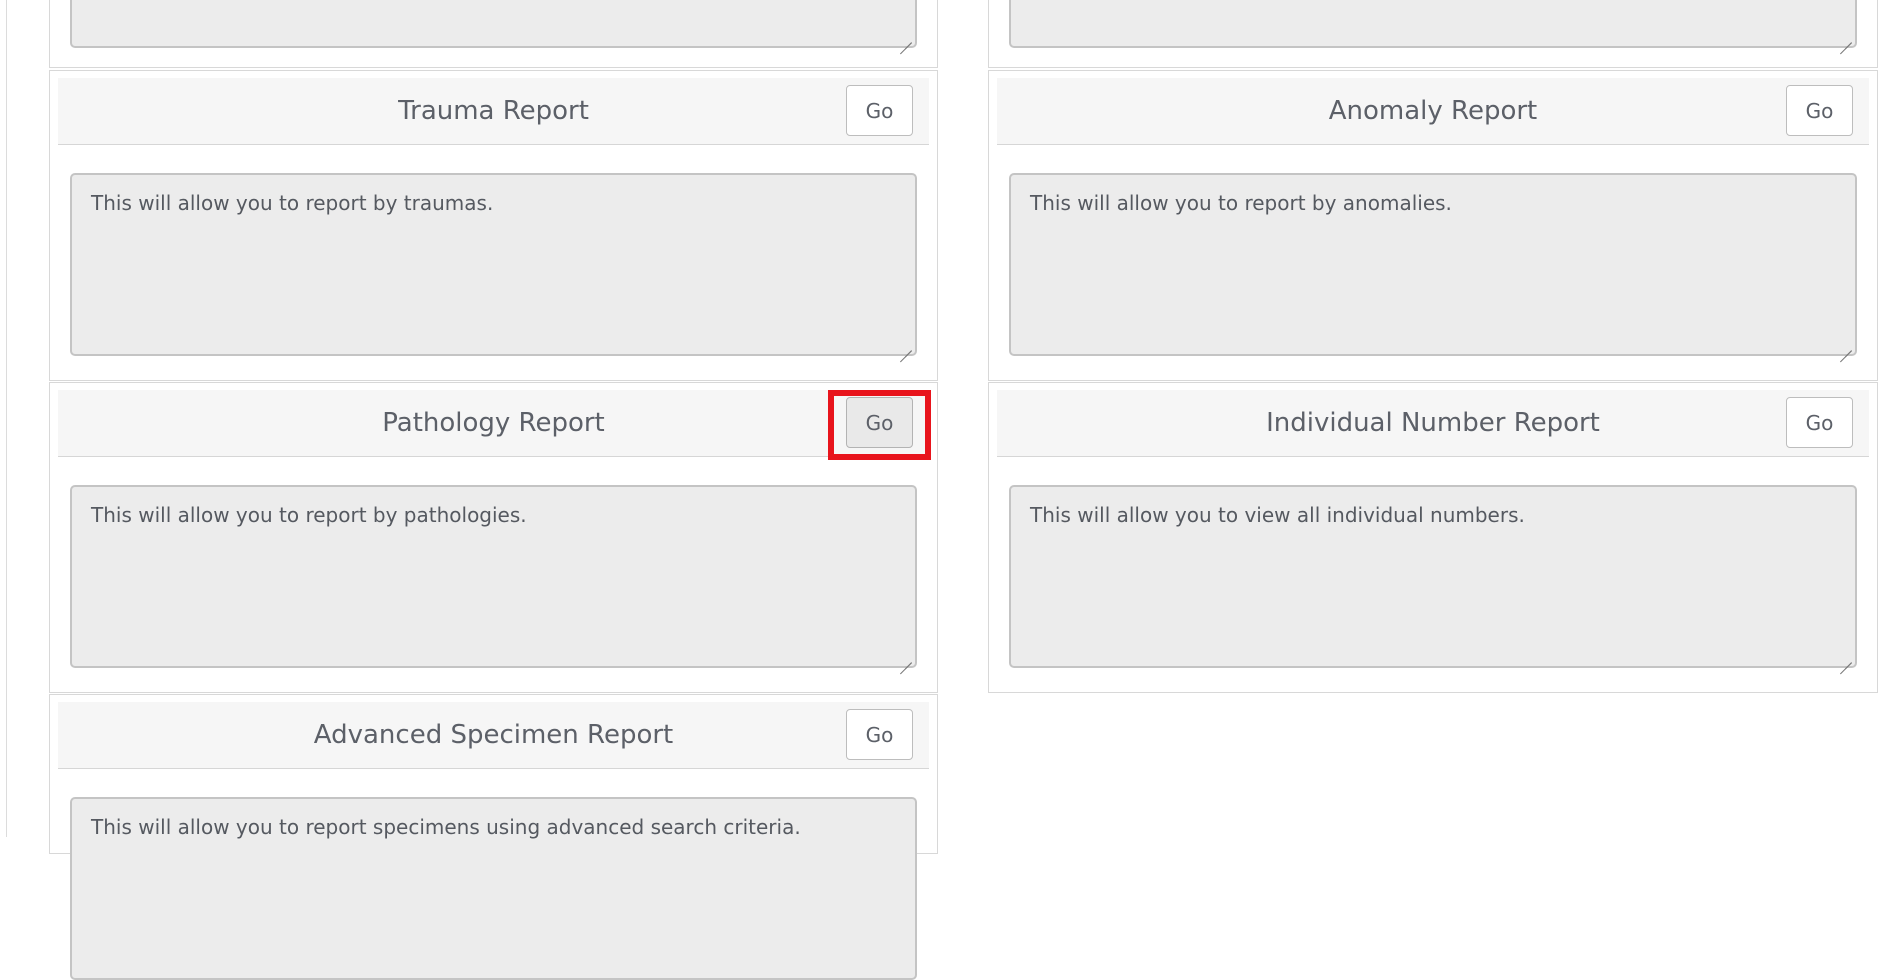  I want to click on description-textarea-above-left, so click(493, 24).